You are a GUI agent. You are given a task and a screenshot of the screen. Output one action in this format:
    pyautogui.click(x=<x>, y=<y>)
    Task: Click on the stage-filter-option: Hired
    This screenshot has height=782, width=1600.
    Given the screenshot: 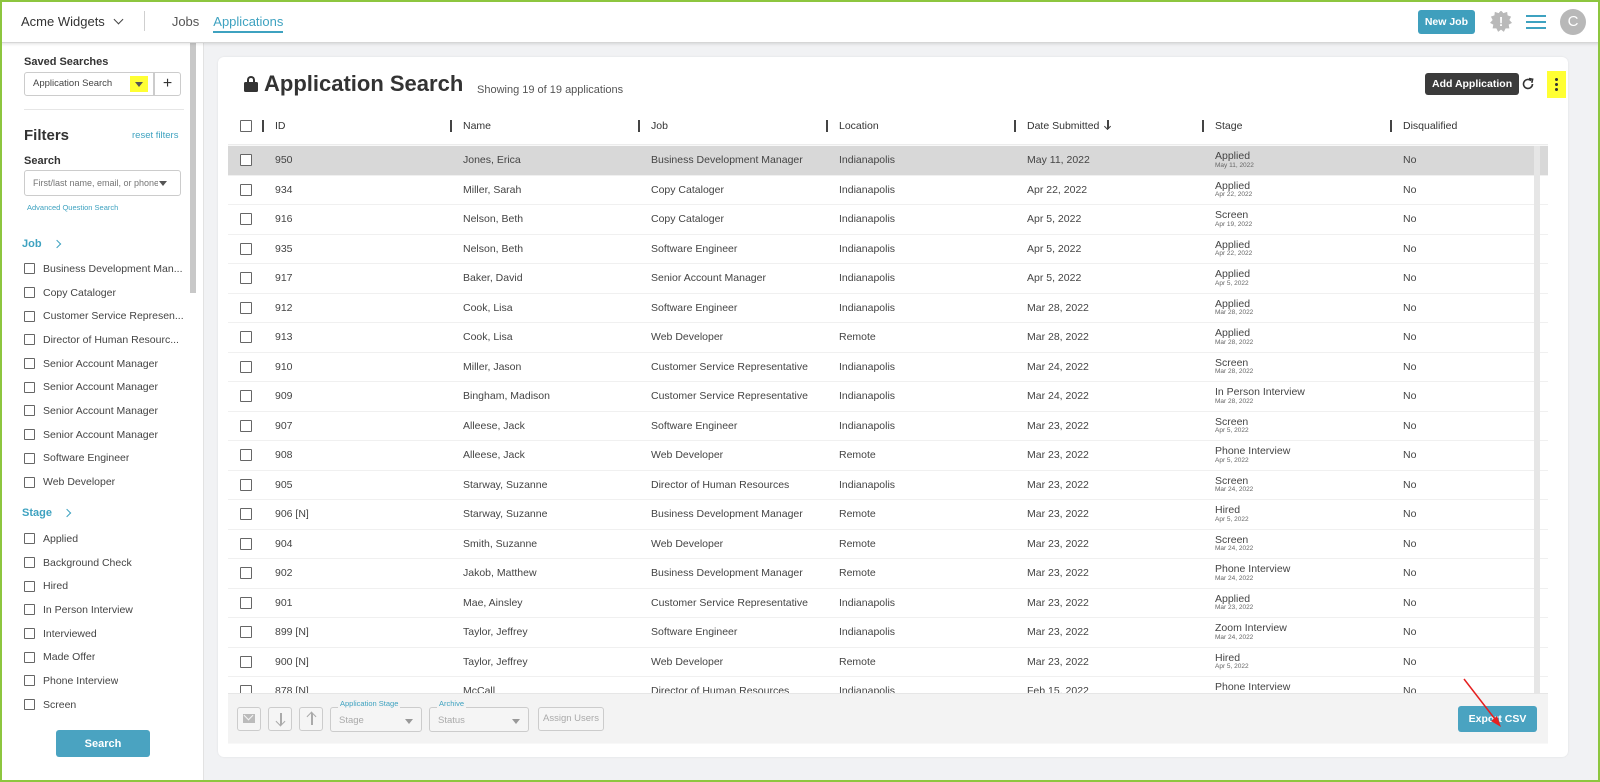 What is the action you would take?
    pyautogui.click(x=106, y=586)
    